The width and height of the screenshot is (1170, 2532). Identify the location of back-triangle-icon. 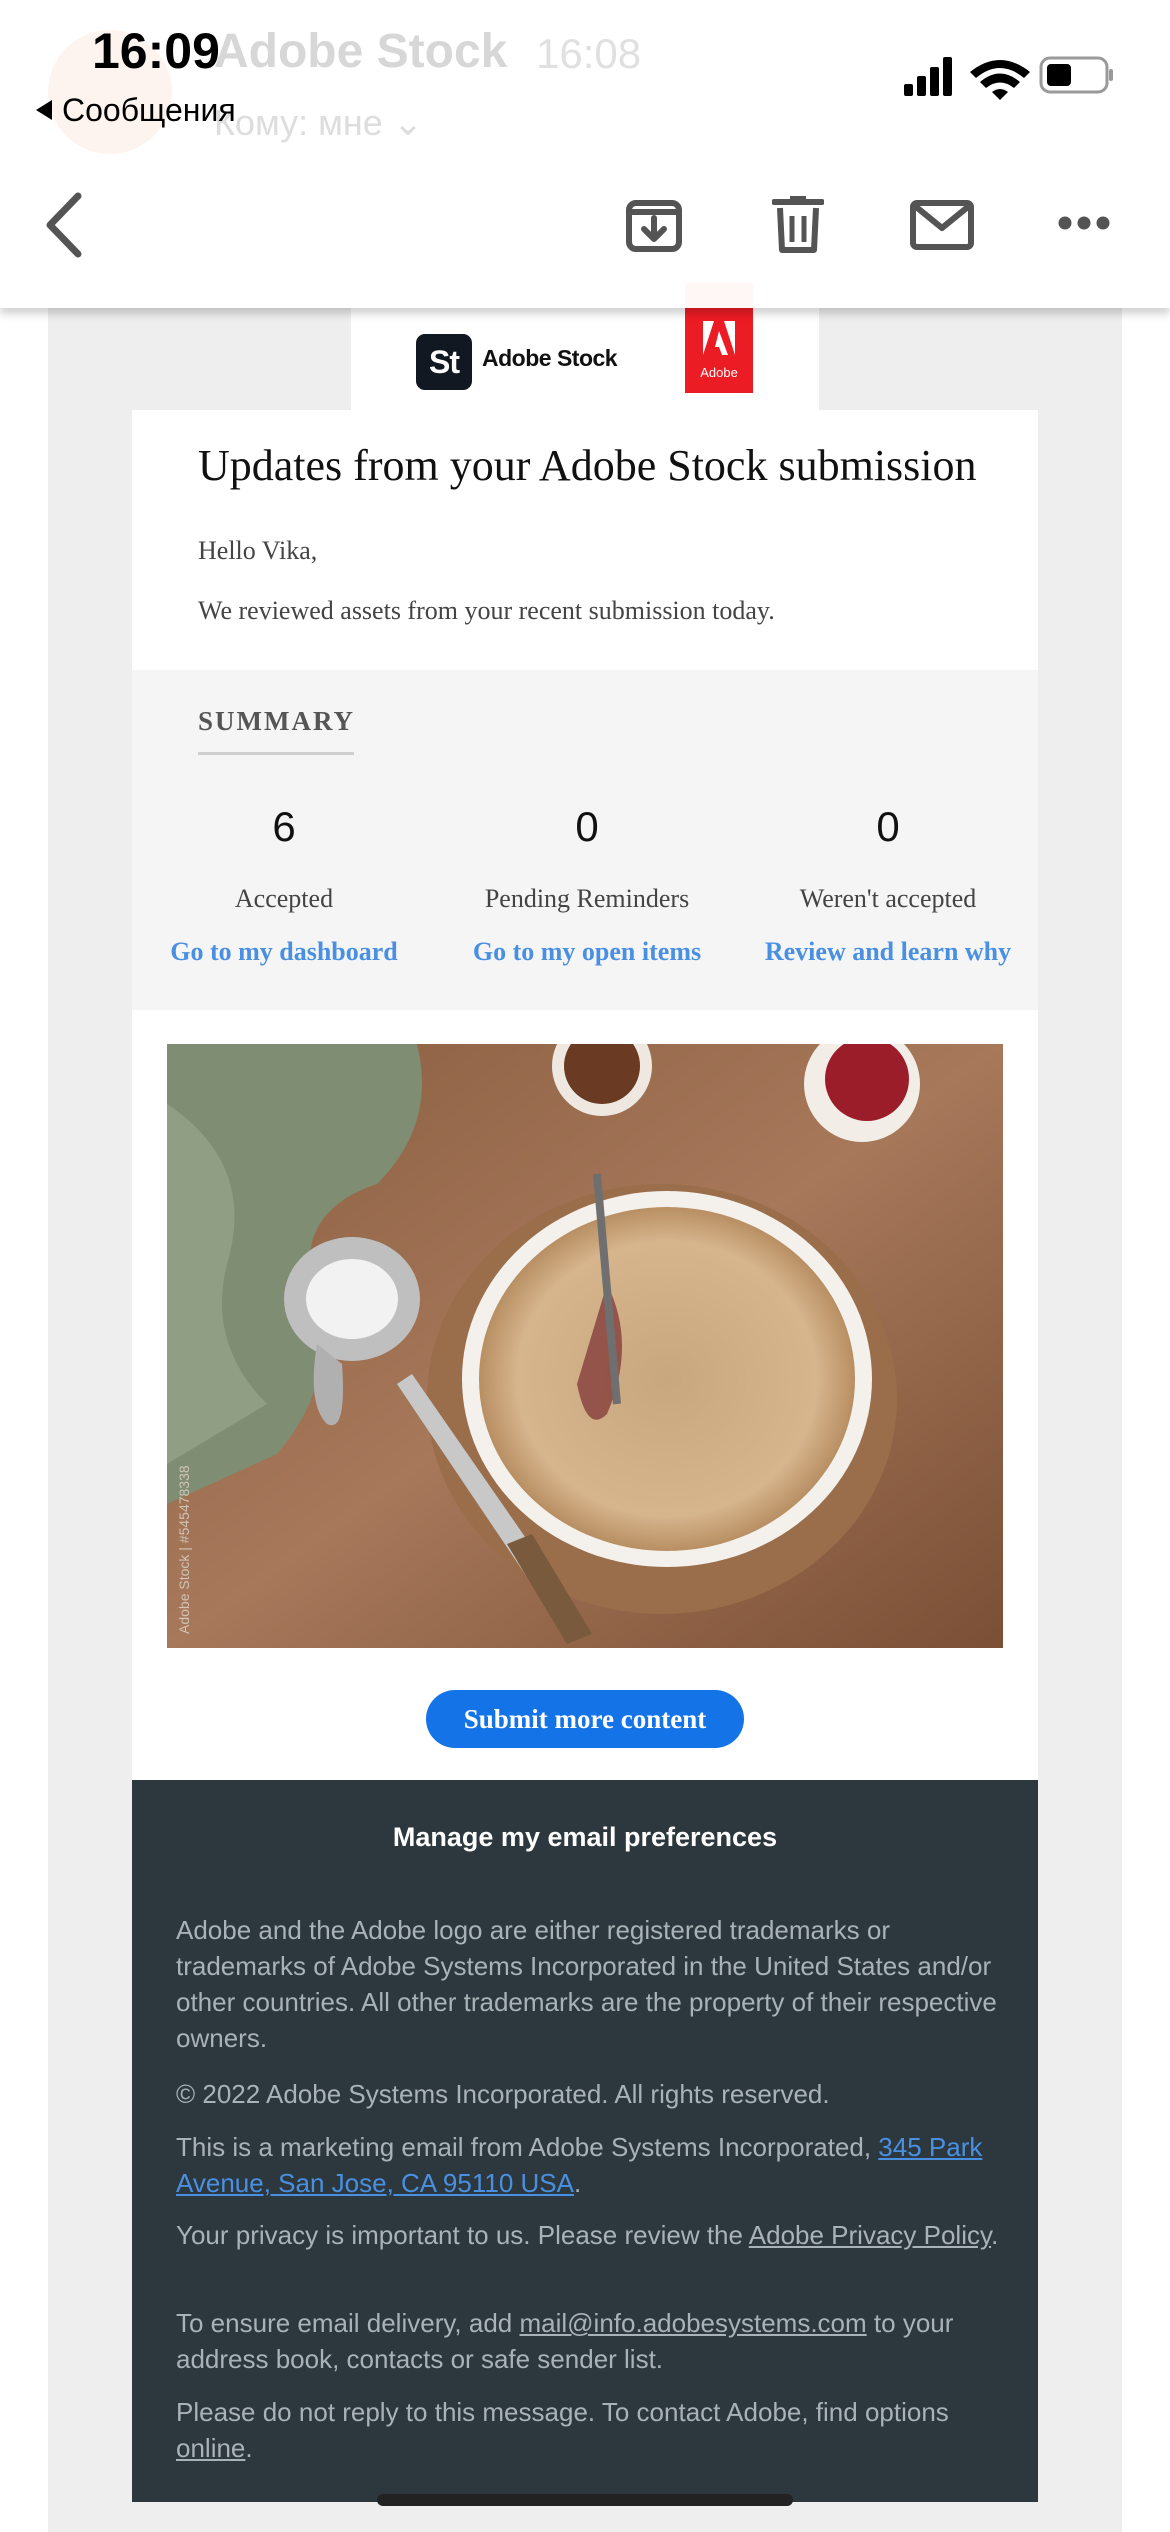
(44, 110).